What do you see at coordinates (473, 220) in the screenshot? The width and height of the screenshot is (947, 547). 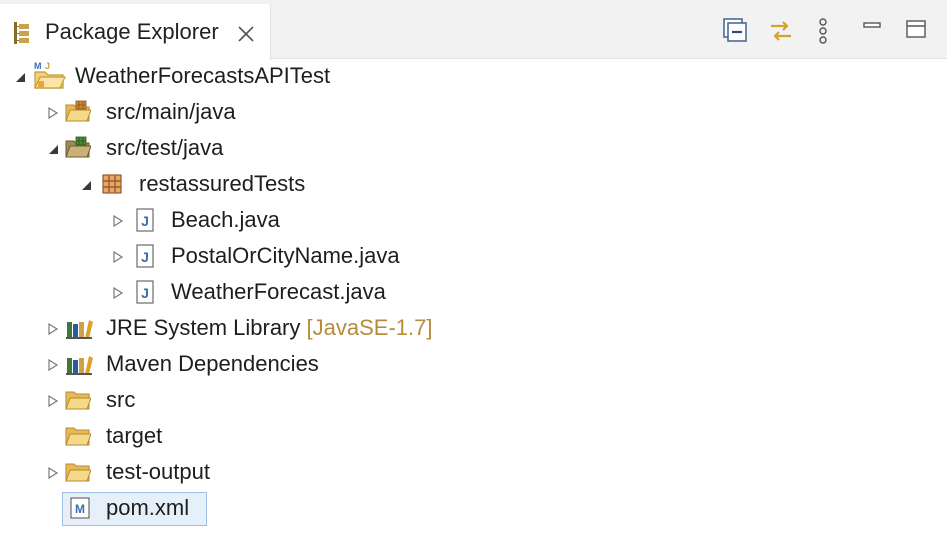 I see `tree-item-beach-java: J Beach.java` at bounding box center [473, 220].